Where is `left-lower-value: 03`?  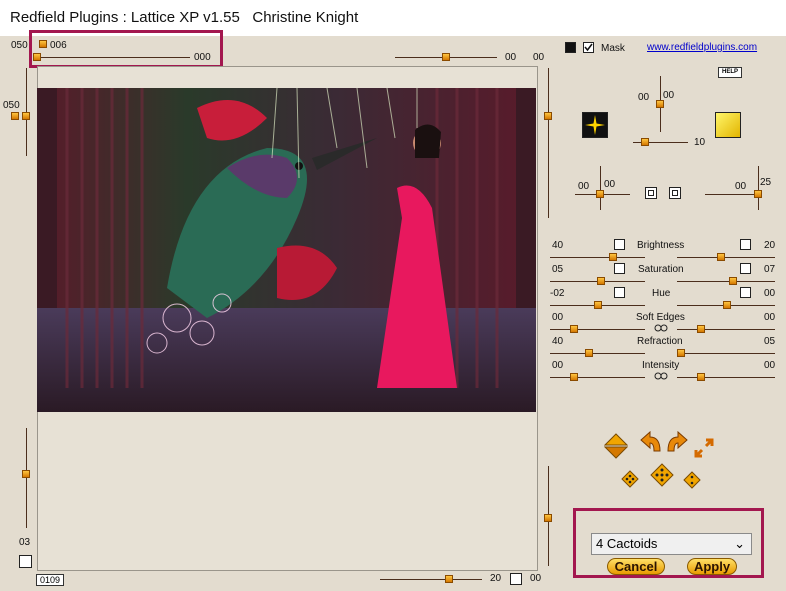
left-lower-value: 03 is located at coordinates (25, 542).